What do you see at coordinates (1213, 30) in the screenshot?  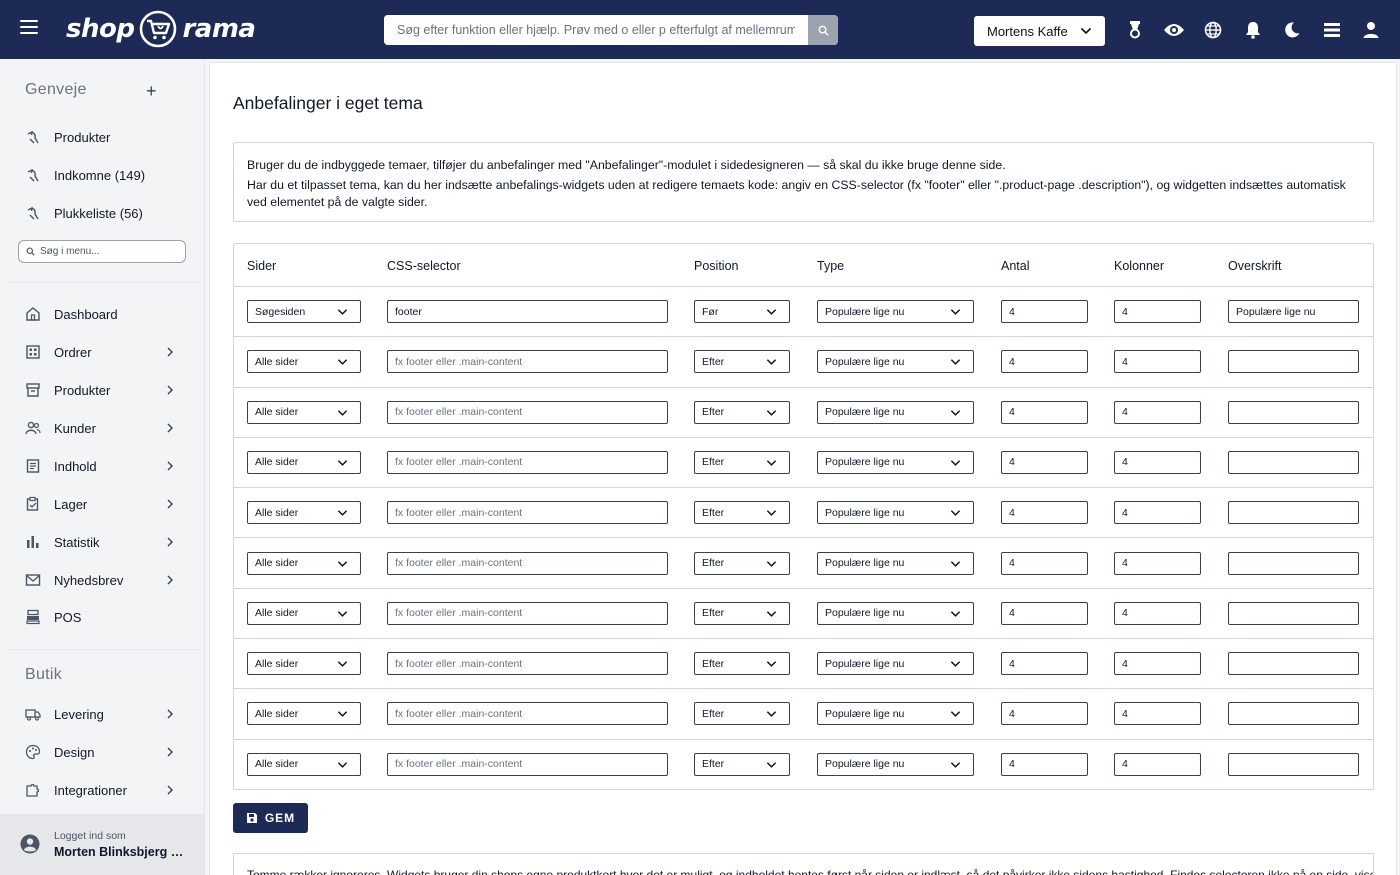 I see `globe-icon` at bounding box center [1213, 30].